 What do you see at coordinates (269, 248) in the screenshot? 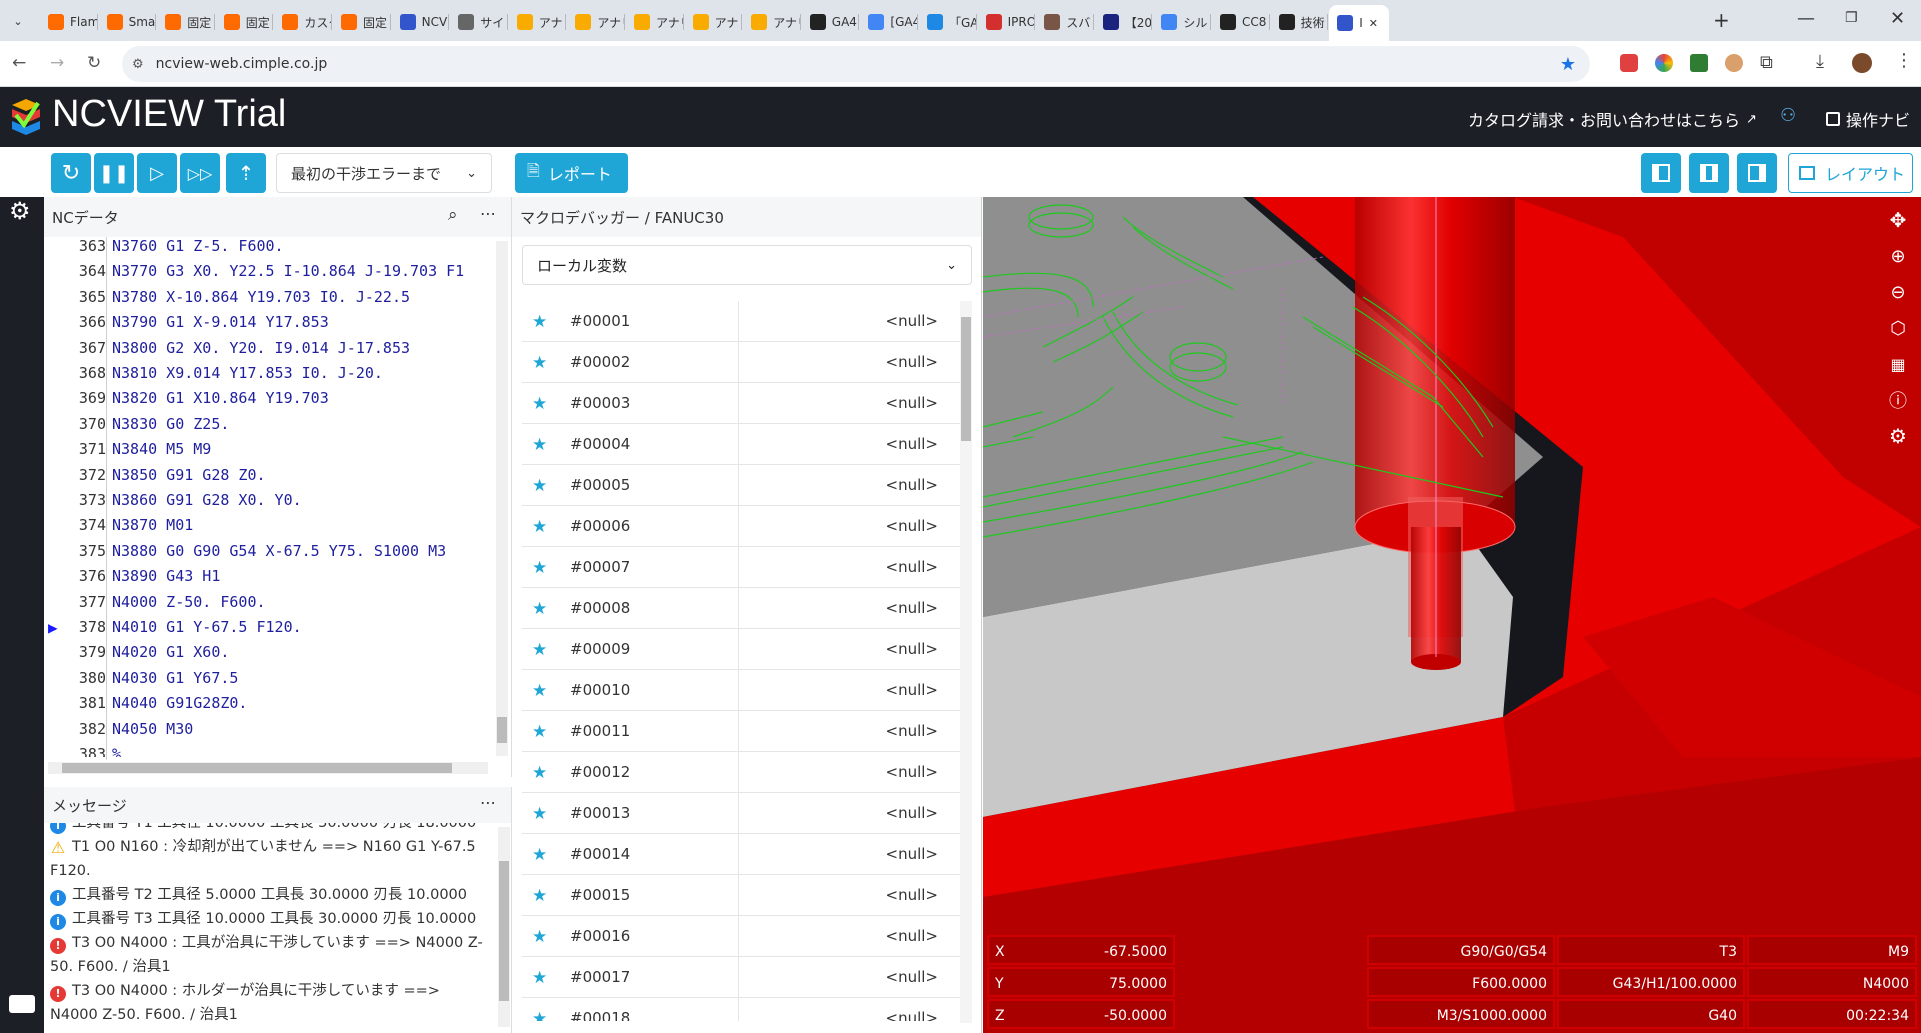
I see `nc-line: 363 N3760 G1 Z-5. F600.` at bounding box center [269, 248].